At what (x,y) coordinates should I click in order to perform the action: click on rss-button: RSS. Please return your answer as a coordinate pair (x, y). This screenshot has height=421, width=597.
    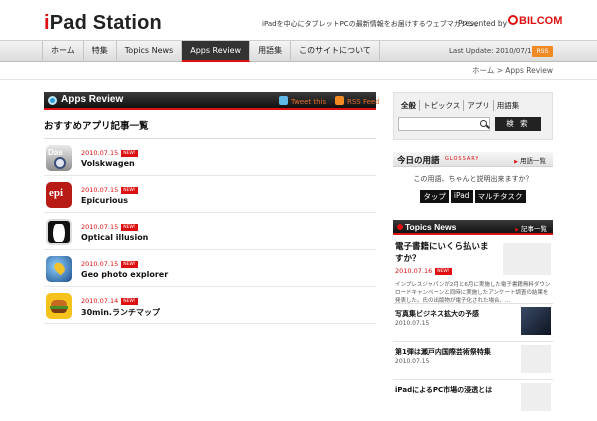
    Looking at the image, I should click on (542, 51).